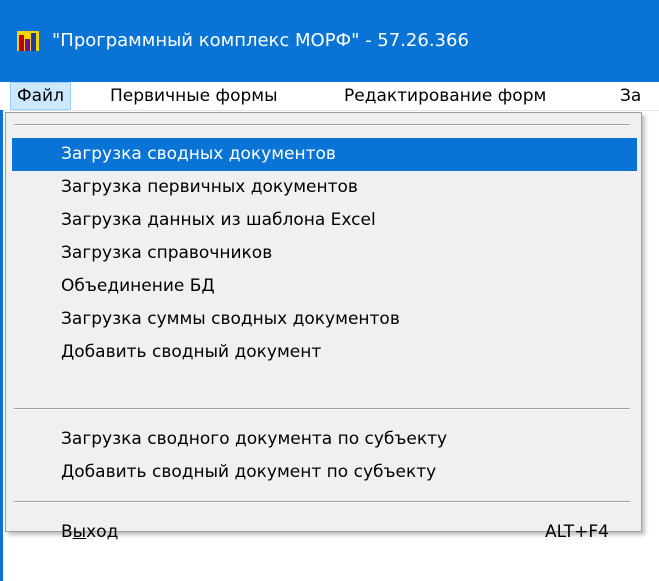  I want to click on menu-item-load-summary-by-subject: Загрузка сводного документа по субъекту, so click(324, 439).